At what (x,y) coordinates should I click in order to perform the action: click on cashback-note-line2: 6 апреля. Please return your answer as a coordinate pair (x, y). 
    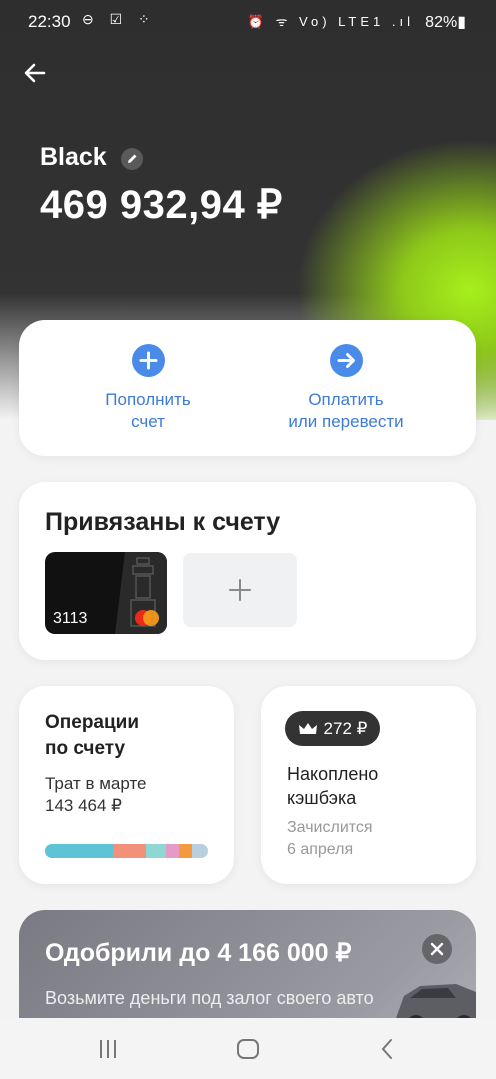
    Looking at the image, I should click on (320, 849).